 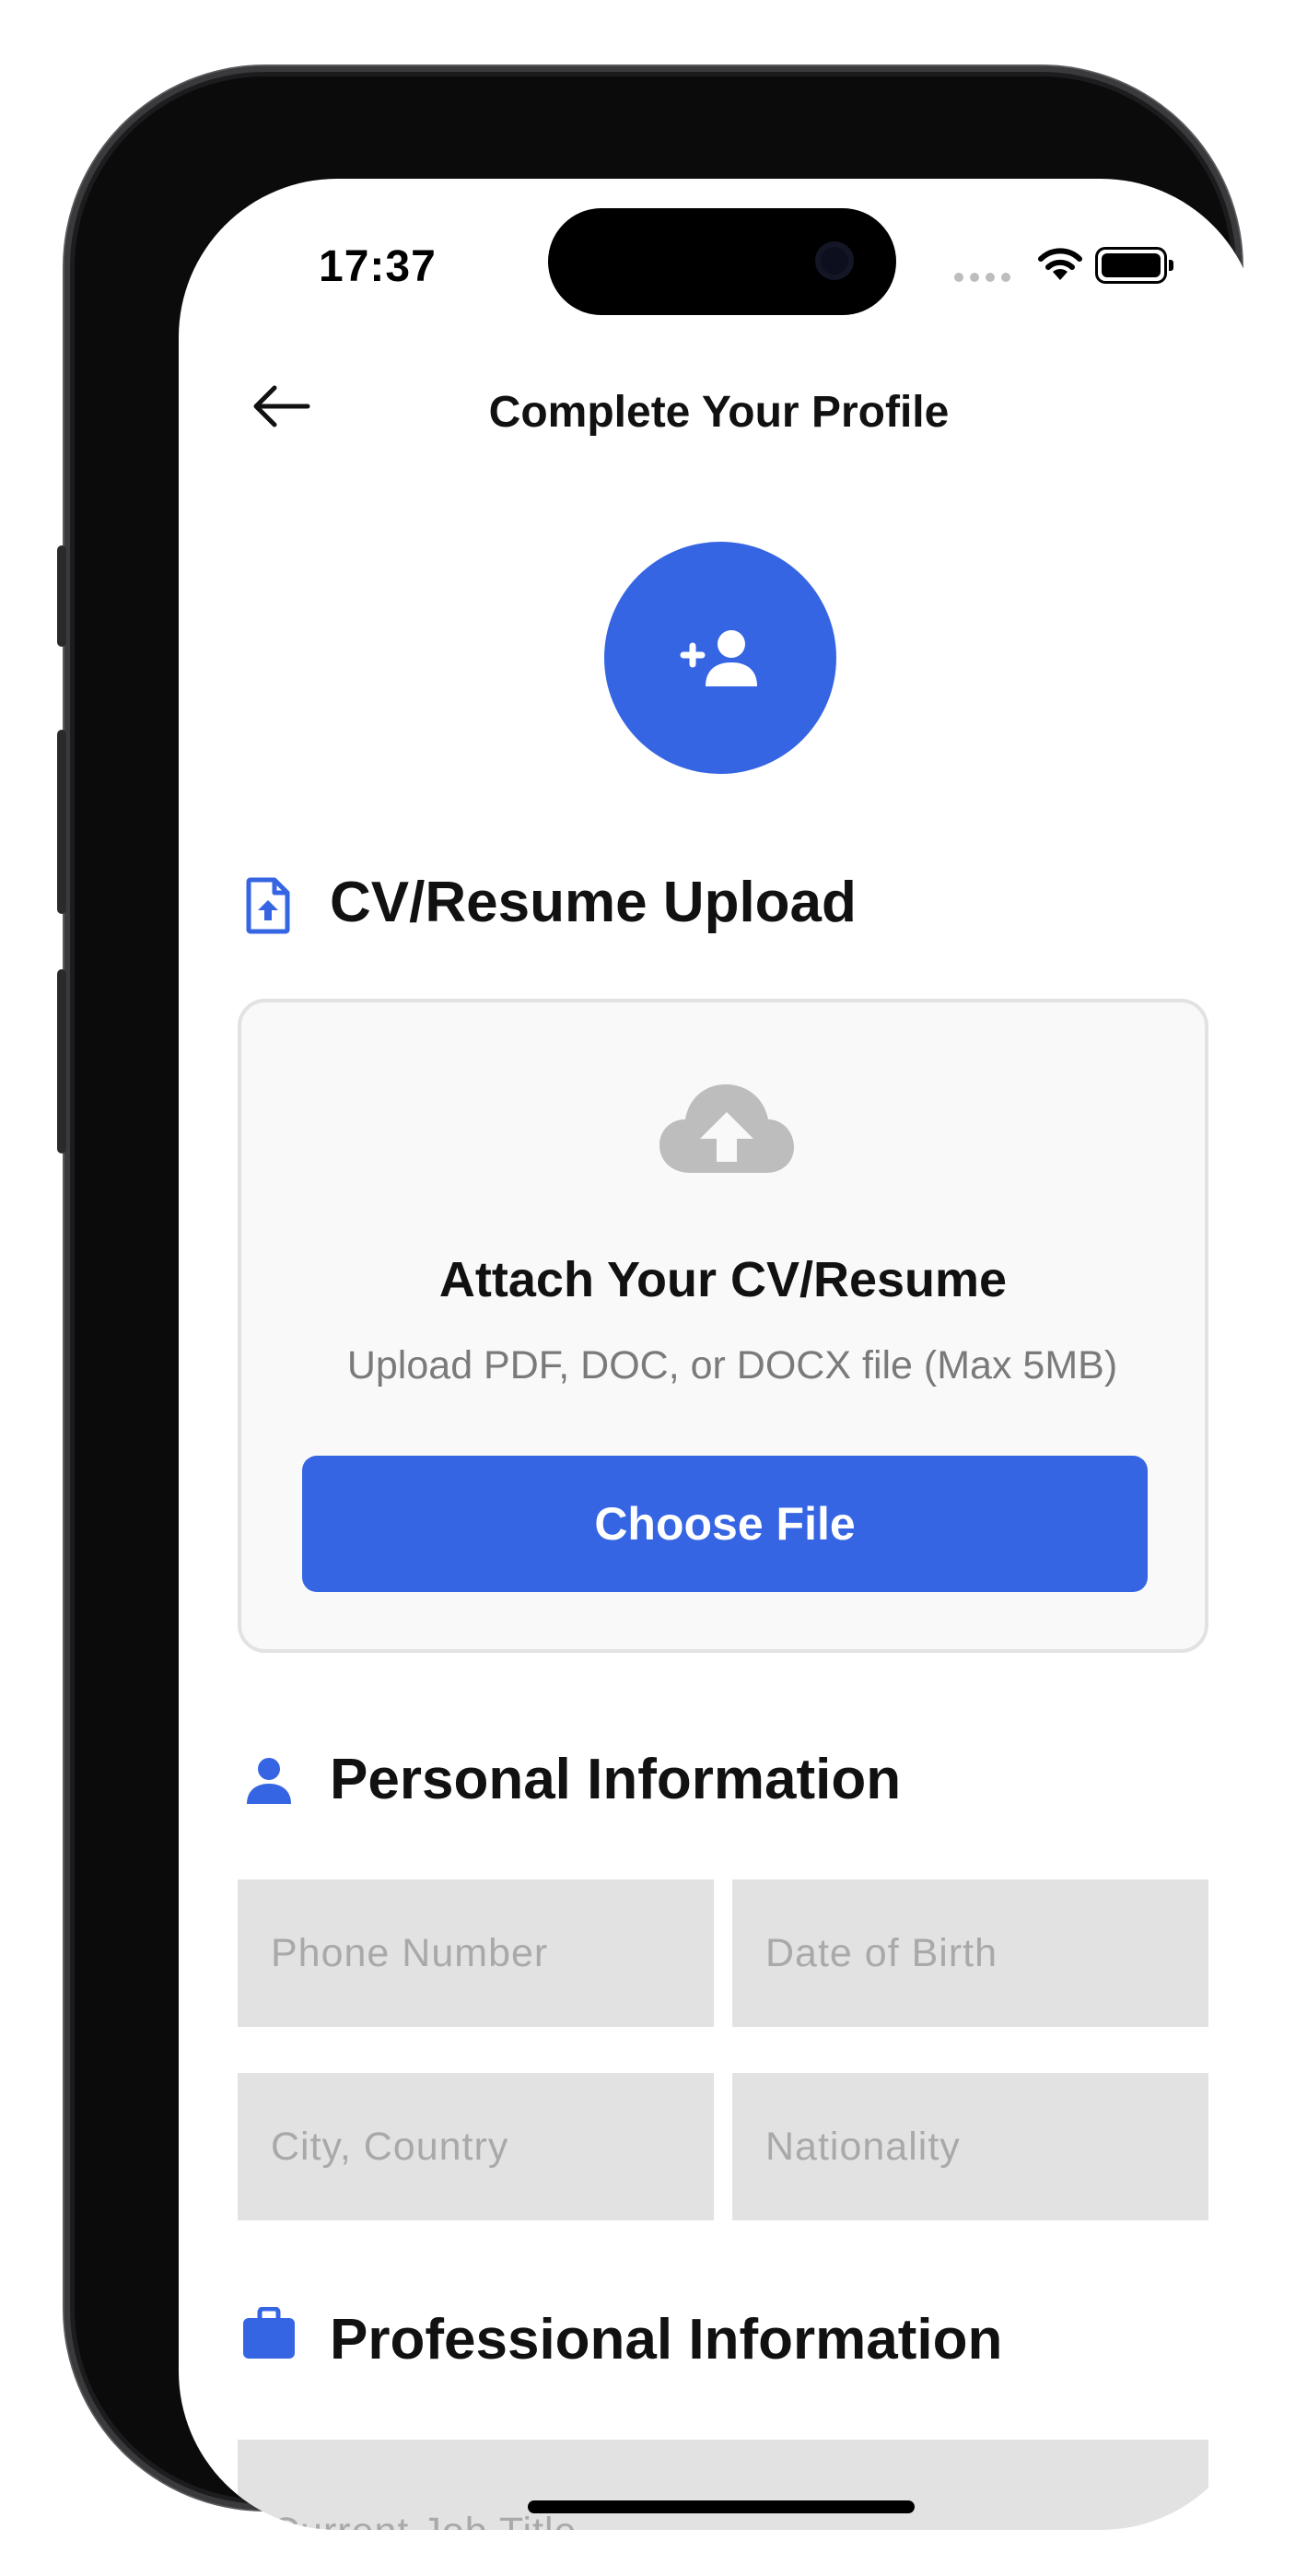 What do you see at coordinates (723, 1279) in the screenshot?
I see `upload-card-title: Attach Your CV/Resume` at bounding box center [723, 1279].